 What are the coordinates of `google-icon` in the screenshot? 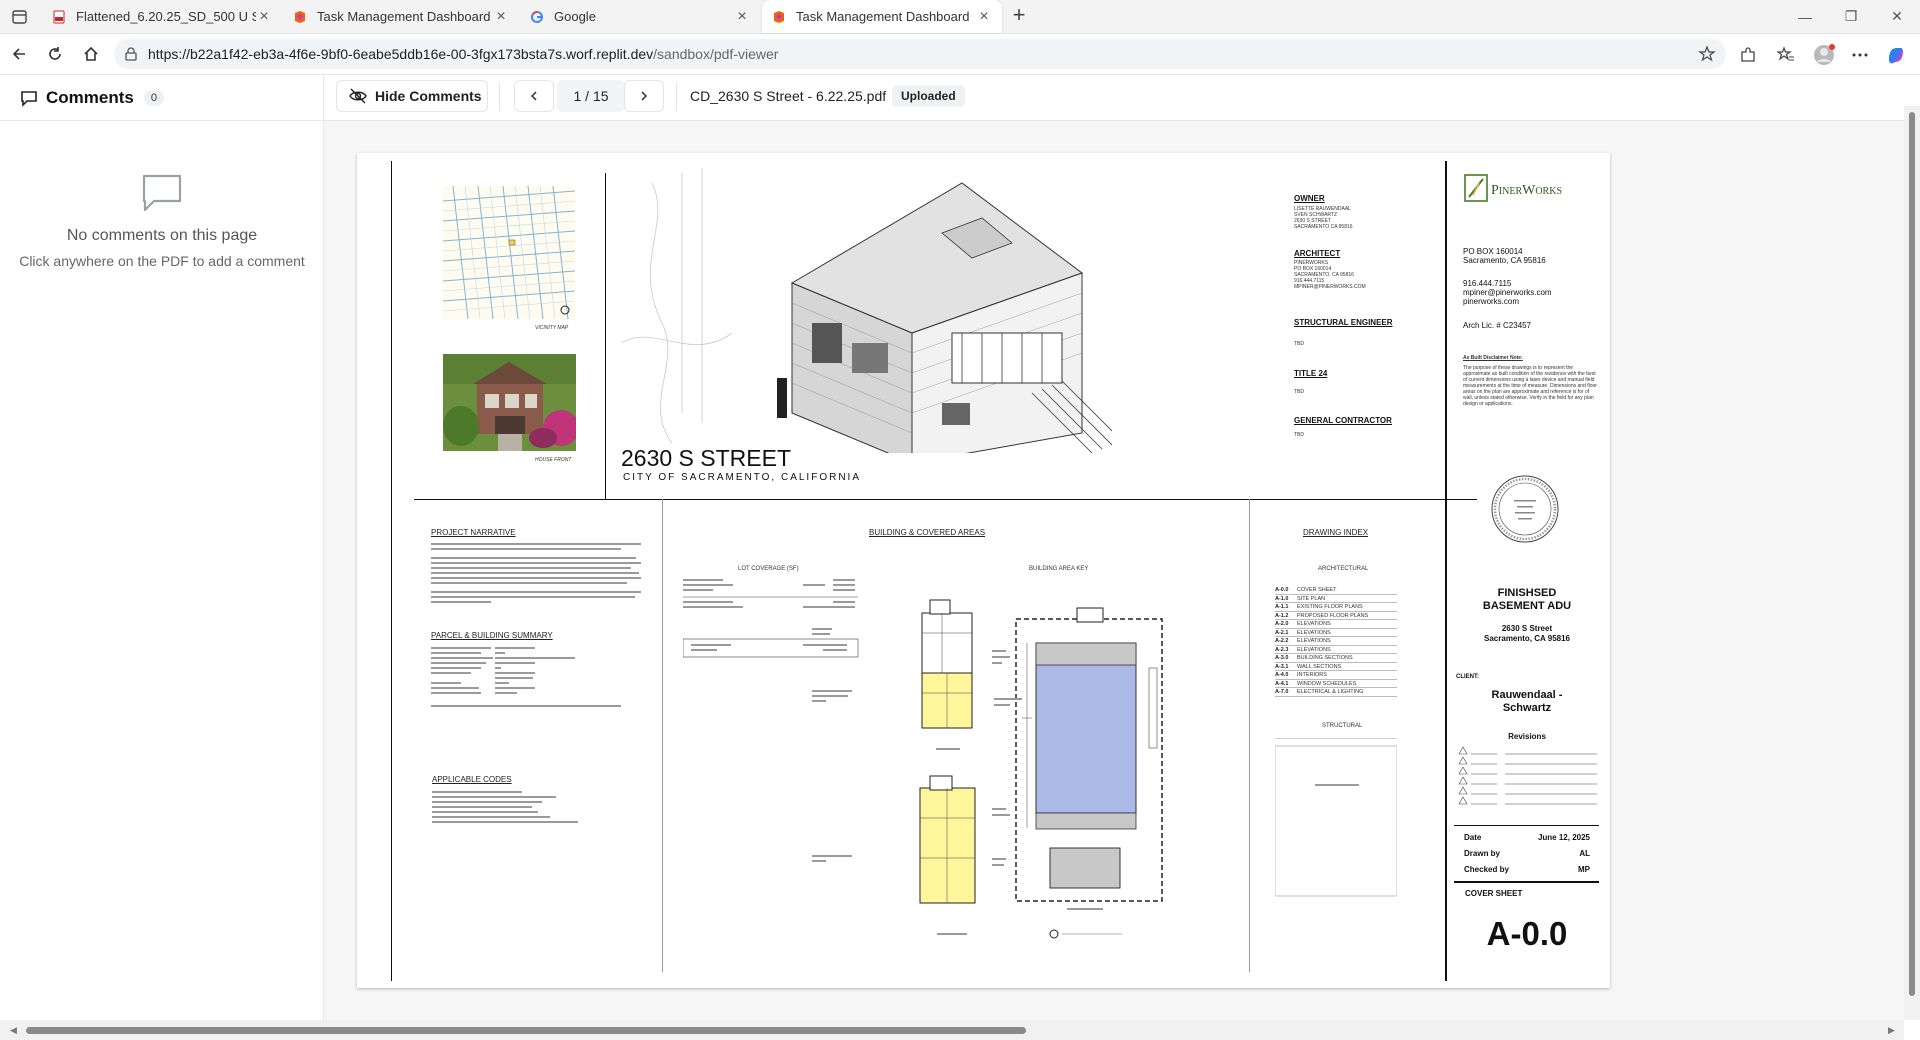 It's located at (537, 16).